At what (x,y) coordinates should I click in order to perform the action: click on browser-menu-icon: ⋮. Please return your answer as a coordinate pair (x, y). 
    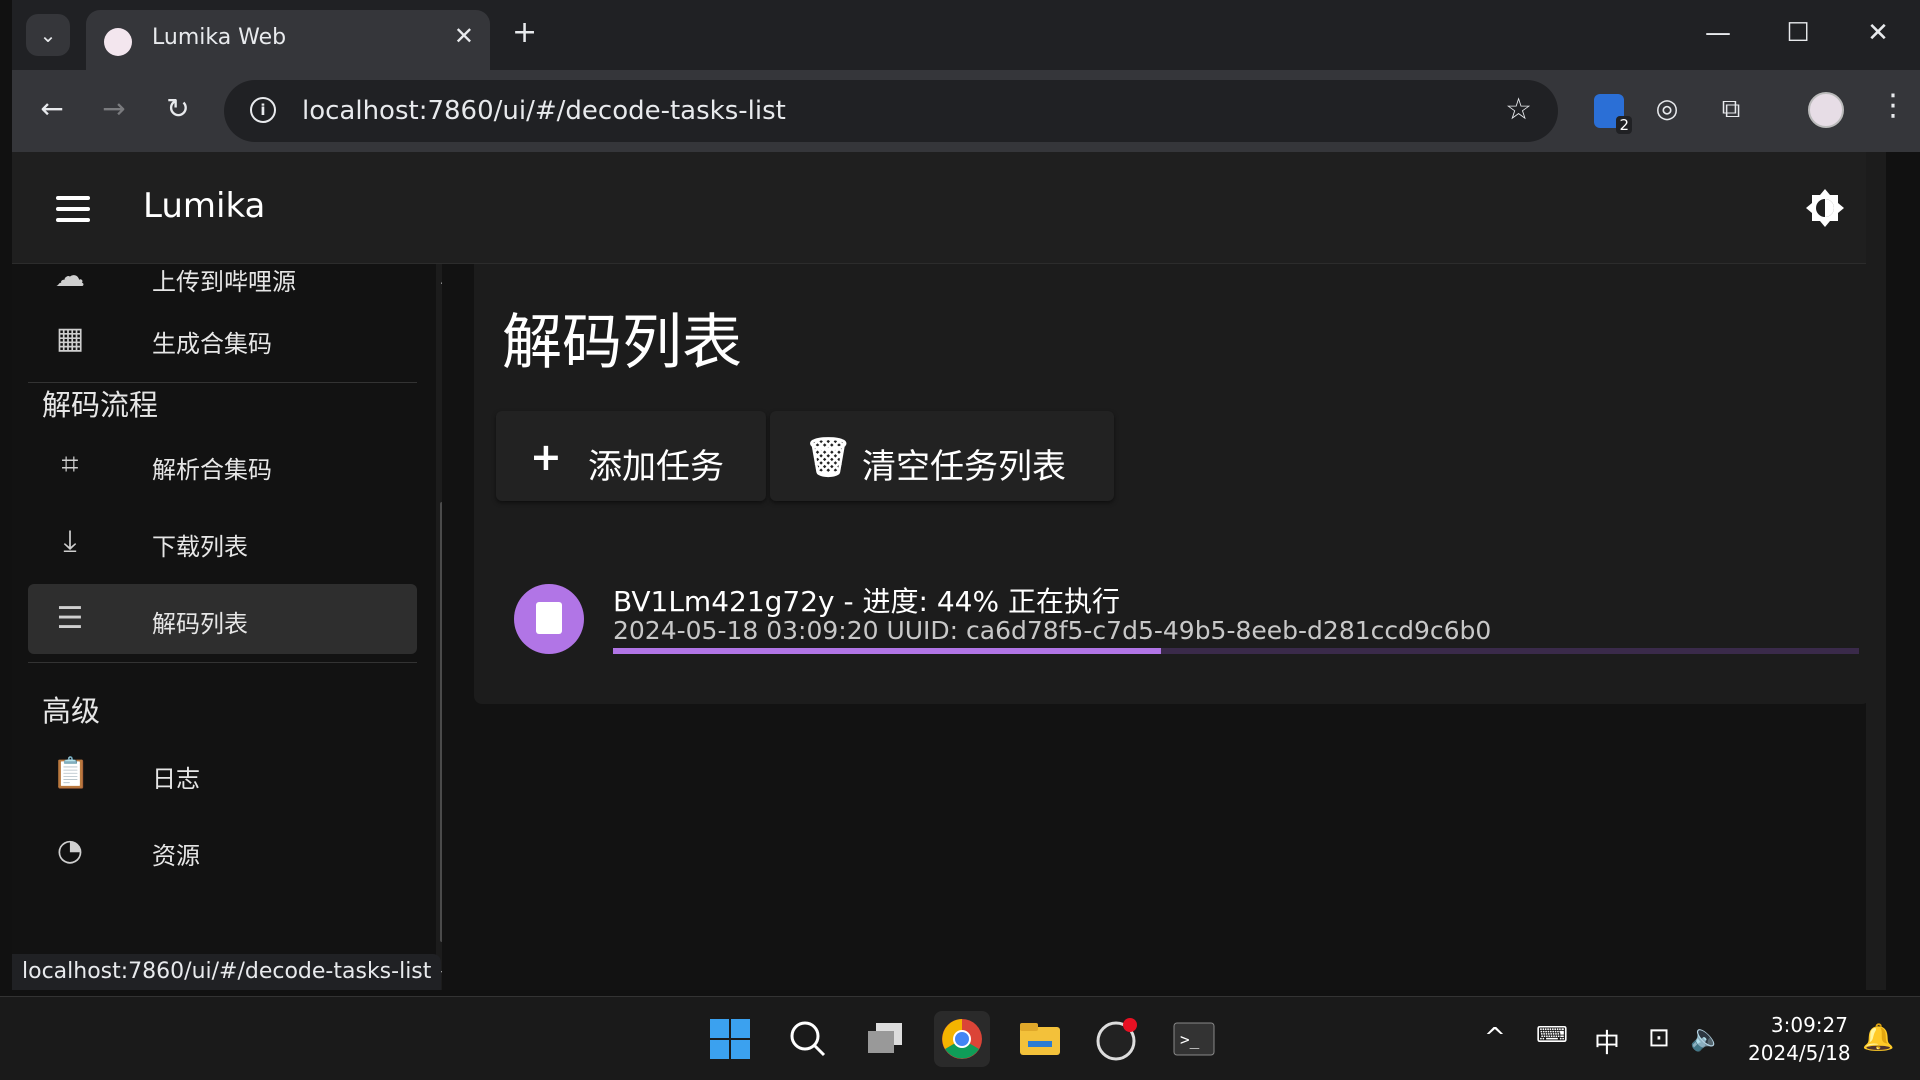
    Looking at the image, I should click on (1893, 105).